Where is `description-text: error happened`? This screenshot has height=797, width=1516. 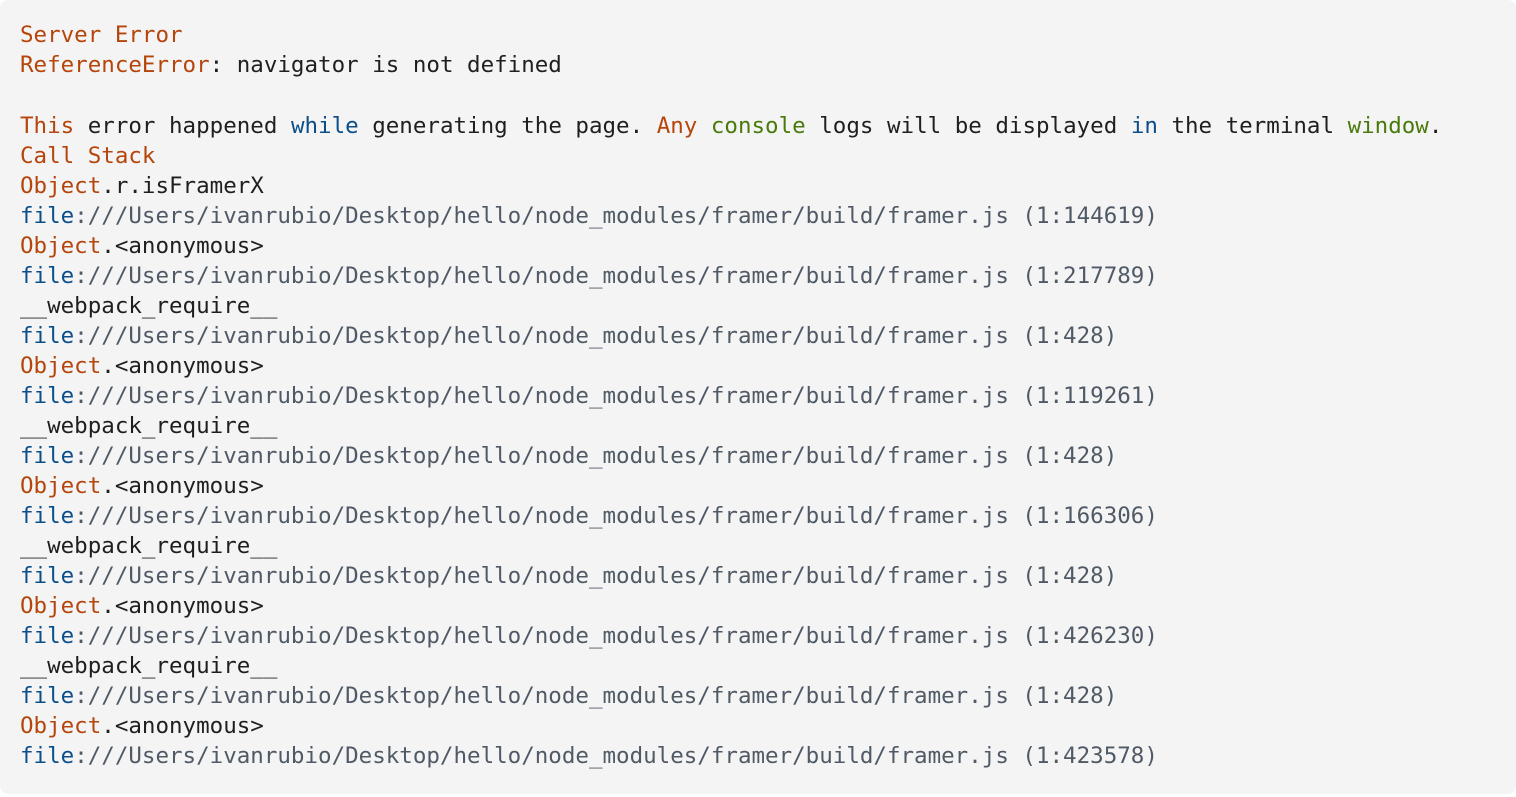
description-text: error happened is located at coordinates (182, 126).